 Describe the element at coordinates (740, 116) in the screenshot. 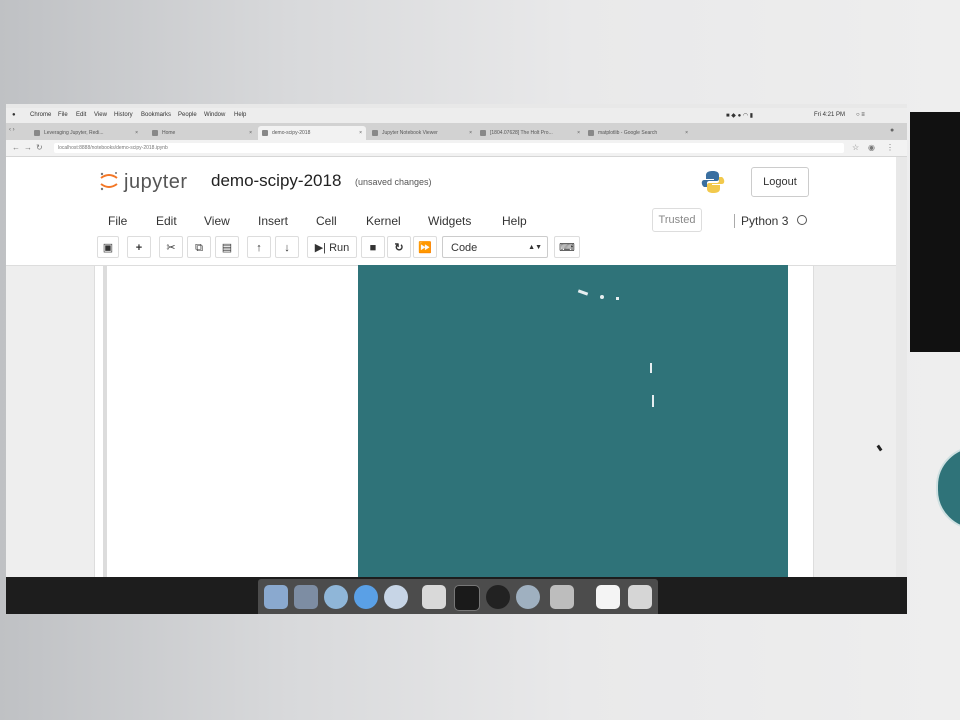

I see `status-icons: ■ ◆ ● ◠ ▮` at that location.